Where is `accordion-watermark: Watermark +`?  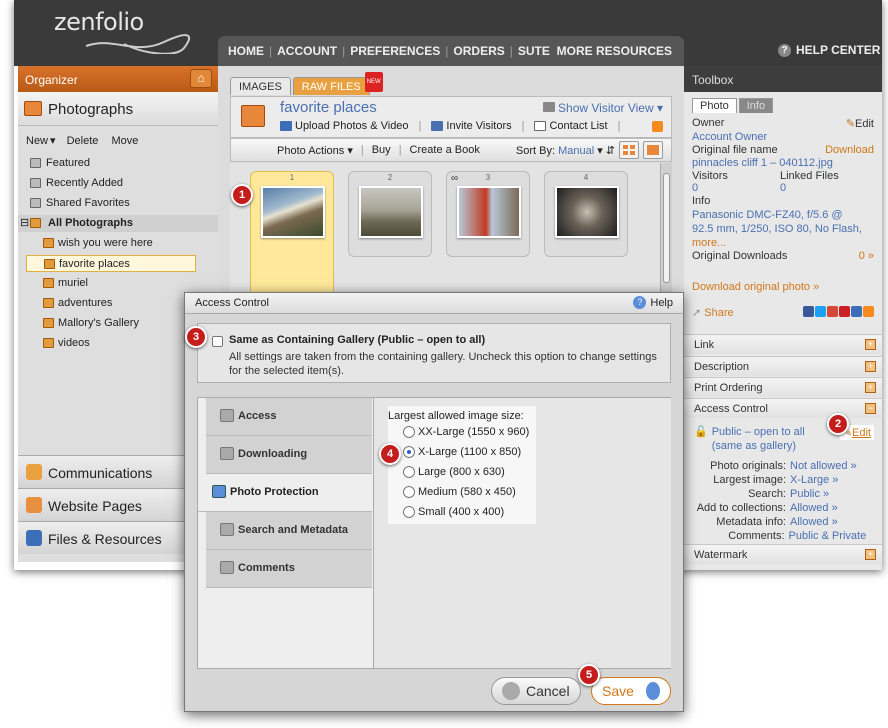
accordion-watermark: Watermark + is located at coordinates (783, 554).